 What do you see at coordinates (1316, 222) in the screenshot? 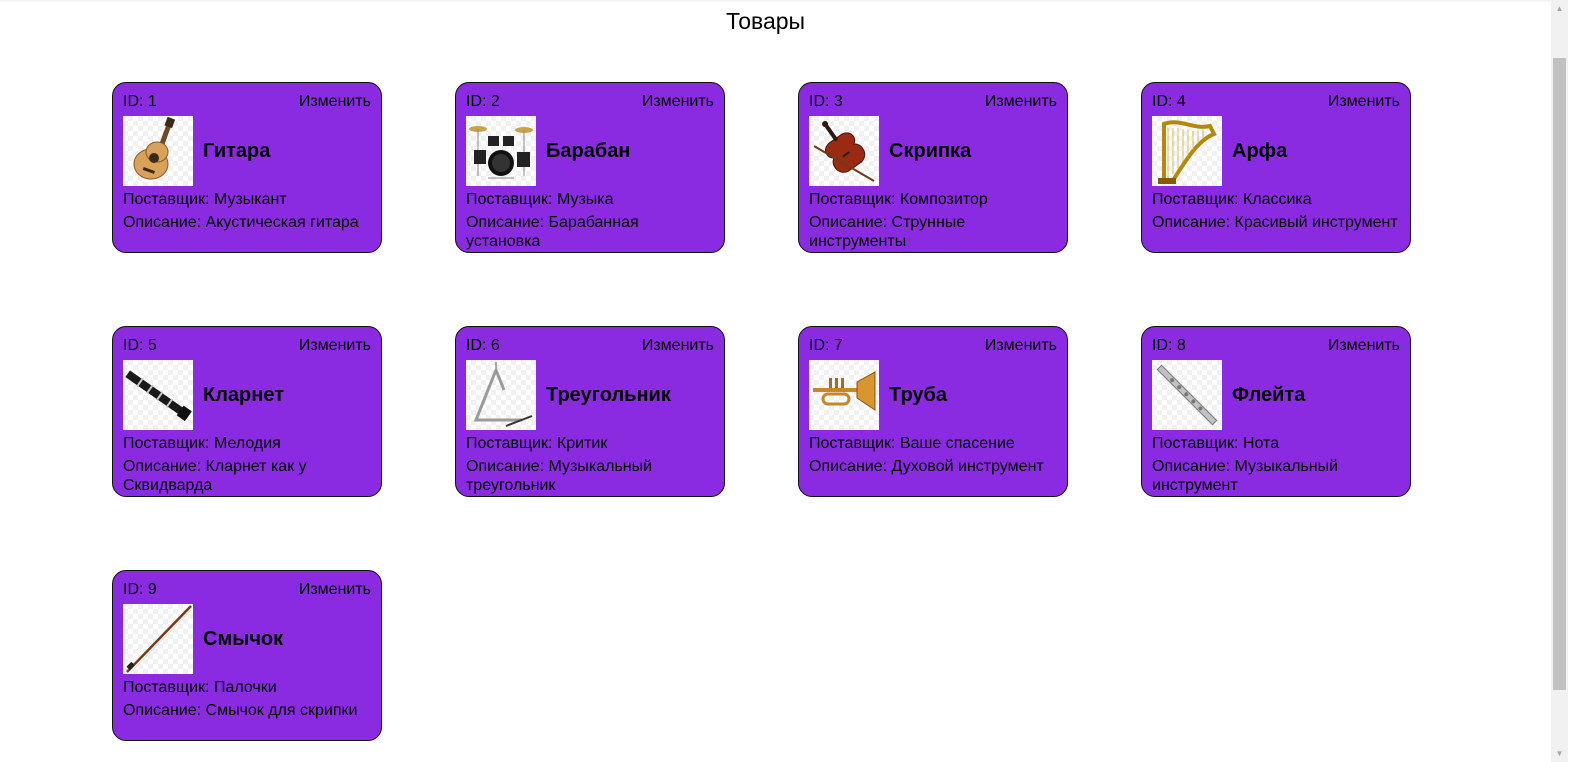
I see `description-value: Красивый инструмент` at bounding box center [1316, 222].